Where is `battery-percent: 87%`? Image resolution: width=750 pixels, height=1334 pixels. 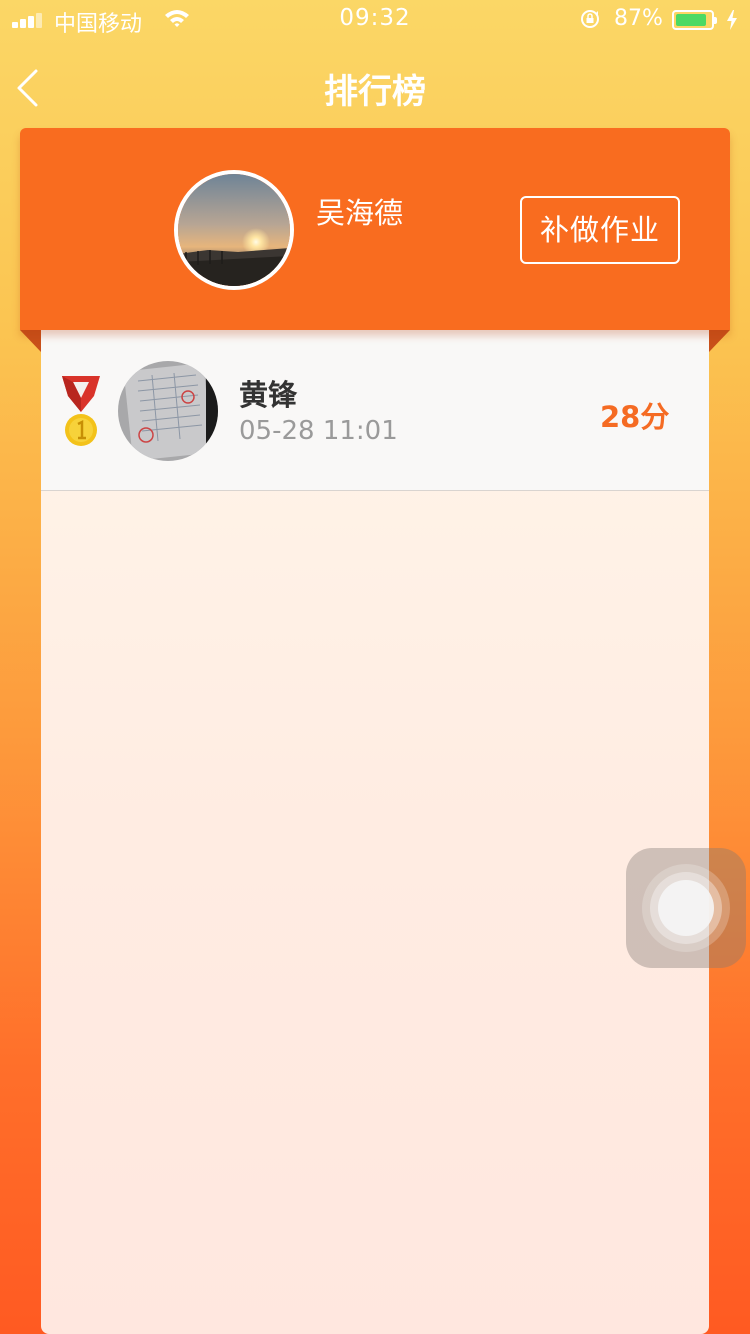 battery-percent: 87% is located at coordinates (638, 18).